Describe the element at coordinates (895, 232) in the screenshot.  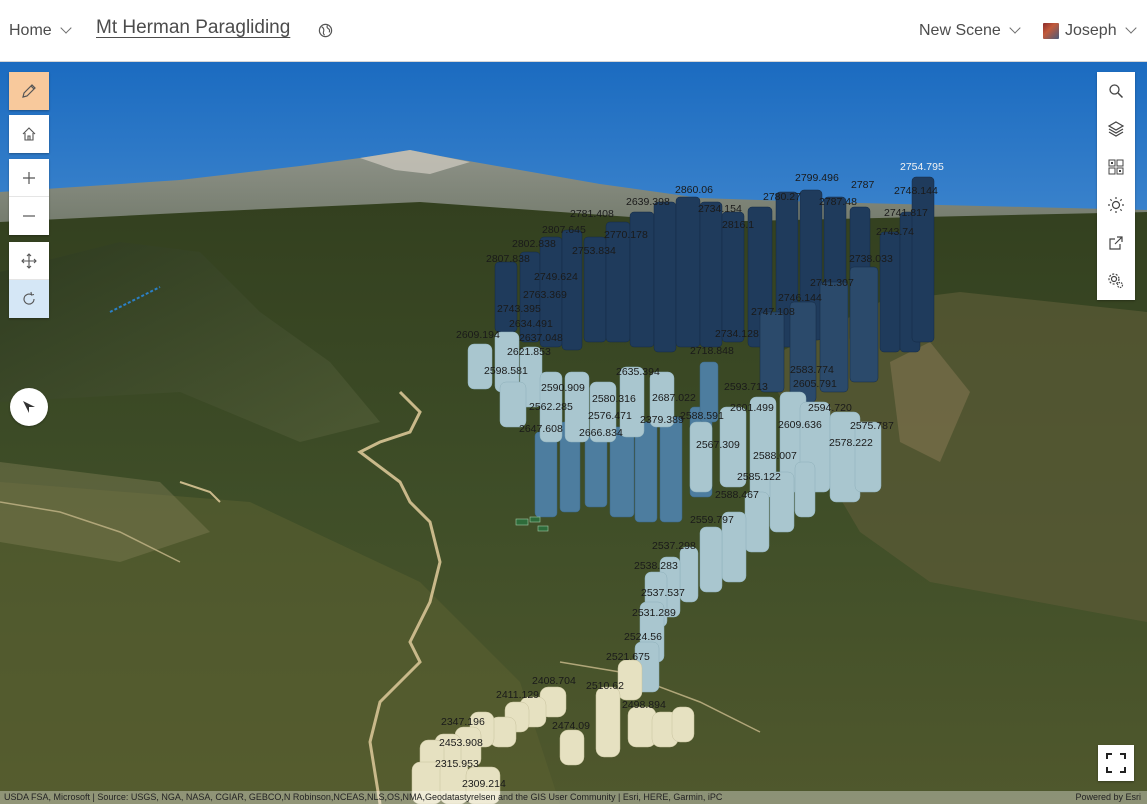
I see `elevation-label: 2743.74` at that location.